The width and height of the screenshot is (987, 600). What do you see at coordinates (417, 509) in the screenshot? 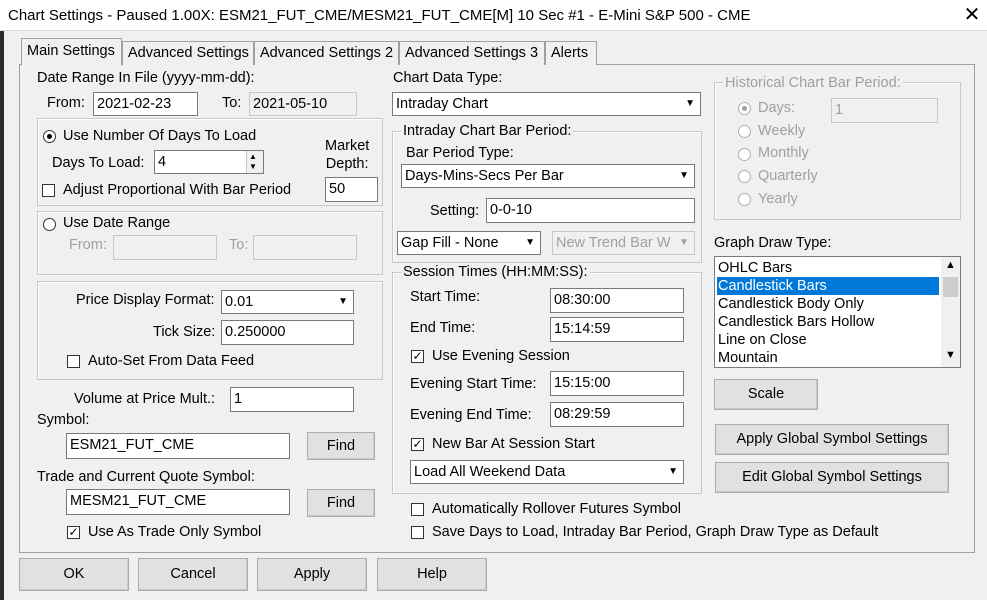
I see `rollover-checkbox` at bounding box center [417, 509].